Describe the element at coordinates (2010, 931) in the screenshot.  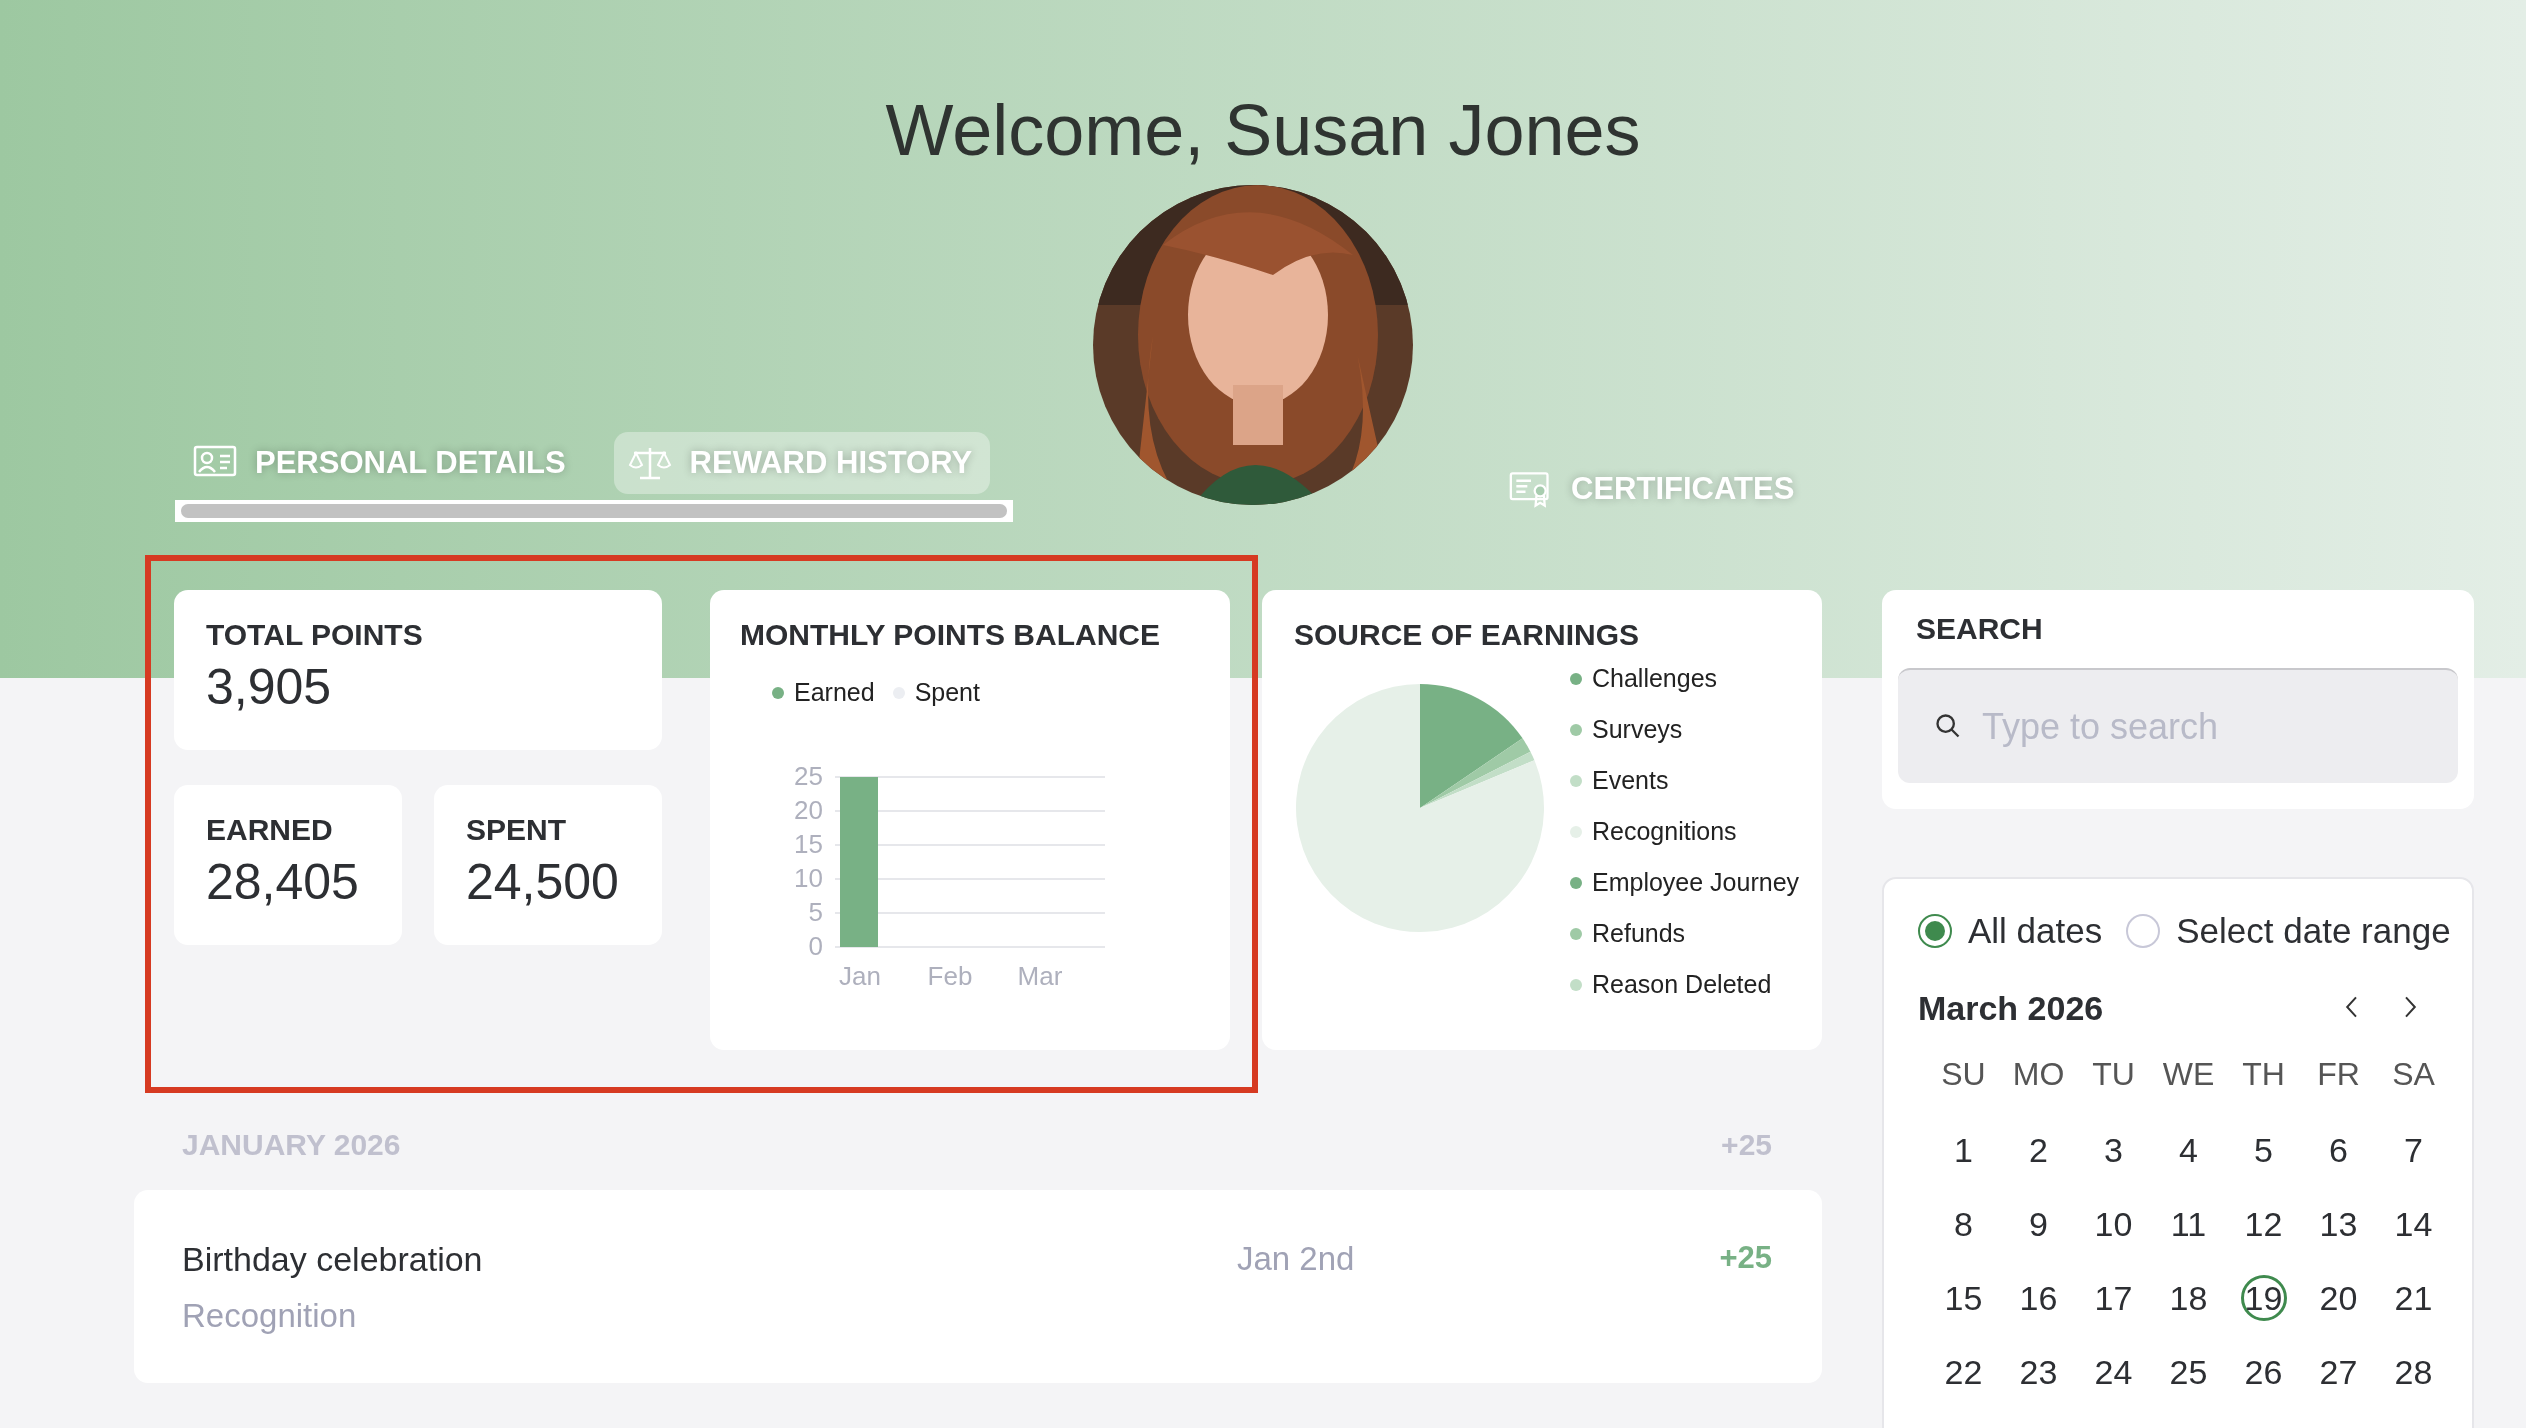
I see `radio-option: All dates` at that location.